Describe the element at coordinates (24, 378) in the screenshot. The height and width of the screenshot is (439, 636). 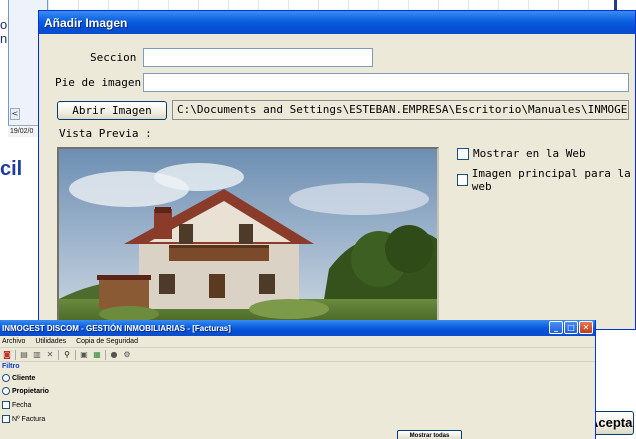
I see `cliente-label: Cliente` at that location.